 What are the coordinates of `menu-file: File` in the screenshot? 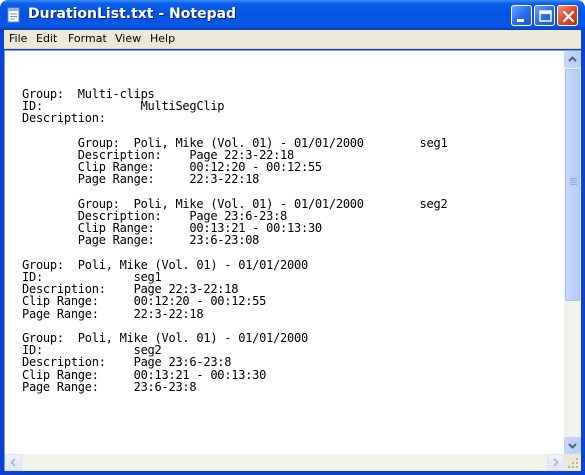 It's located at (18, 38).